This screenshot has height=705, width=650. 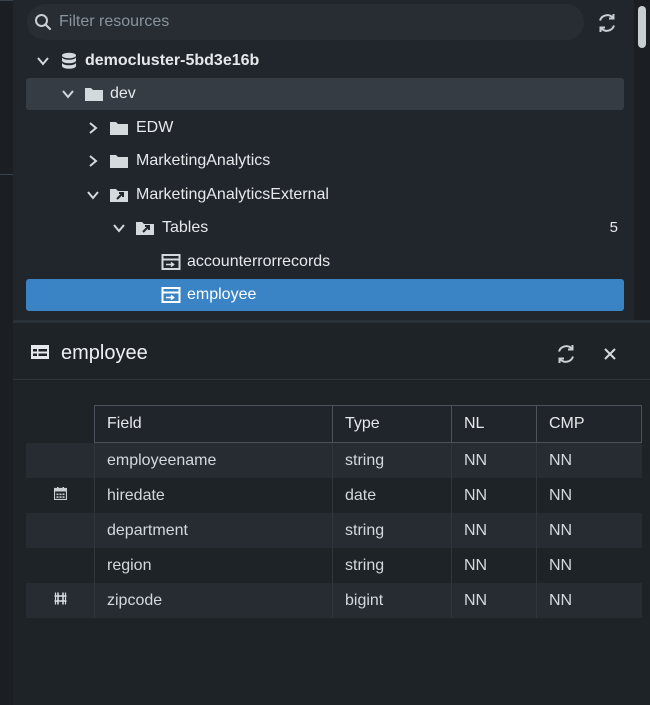 I want to click on table-row: zipcode bigint NN NN, so click(x=334, y=600).